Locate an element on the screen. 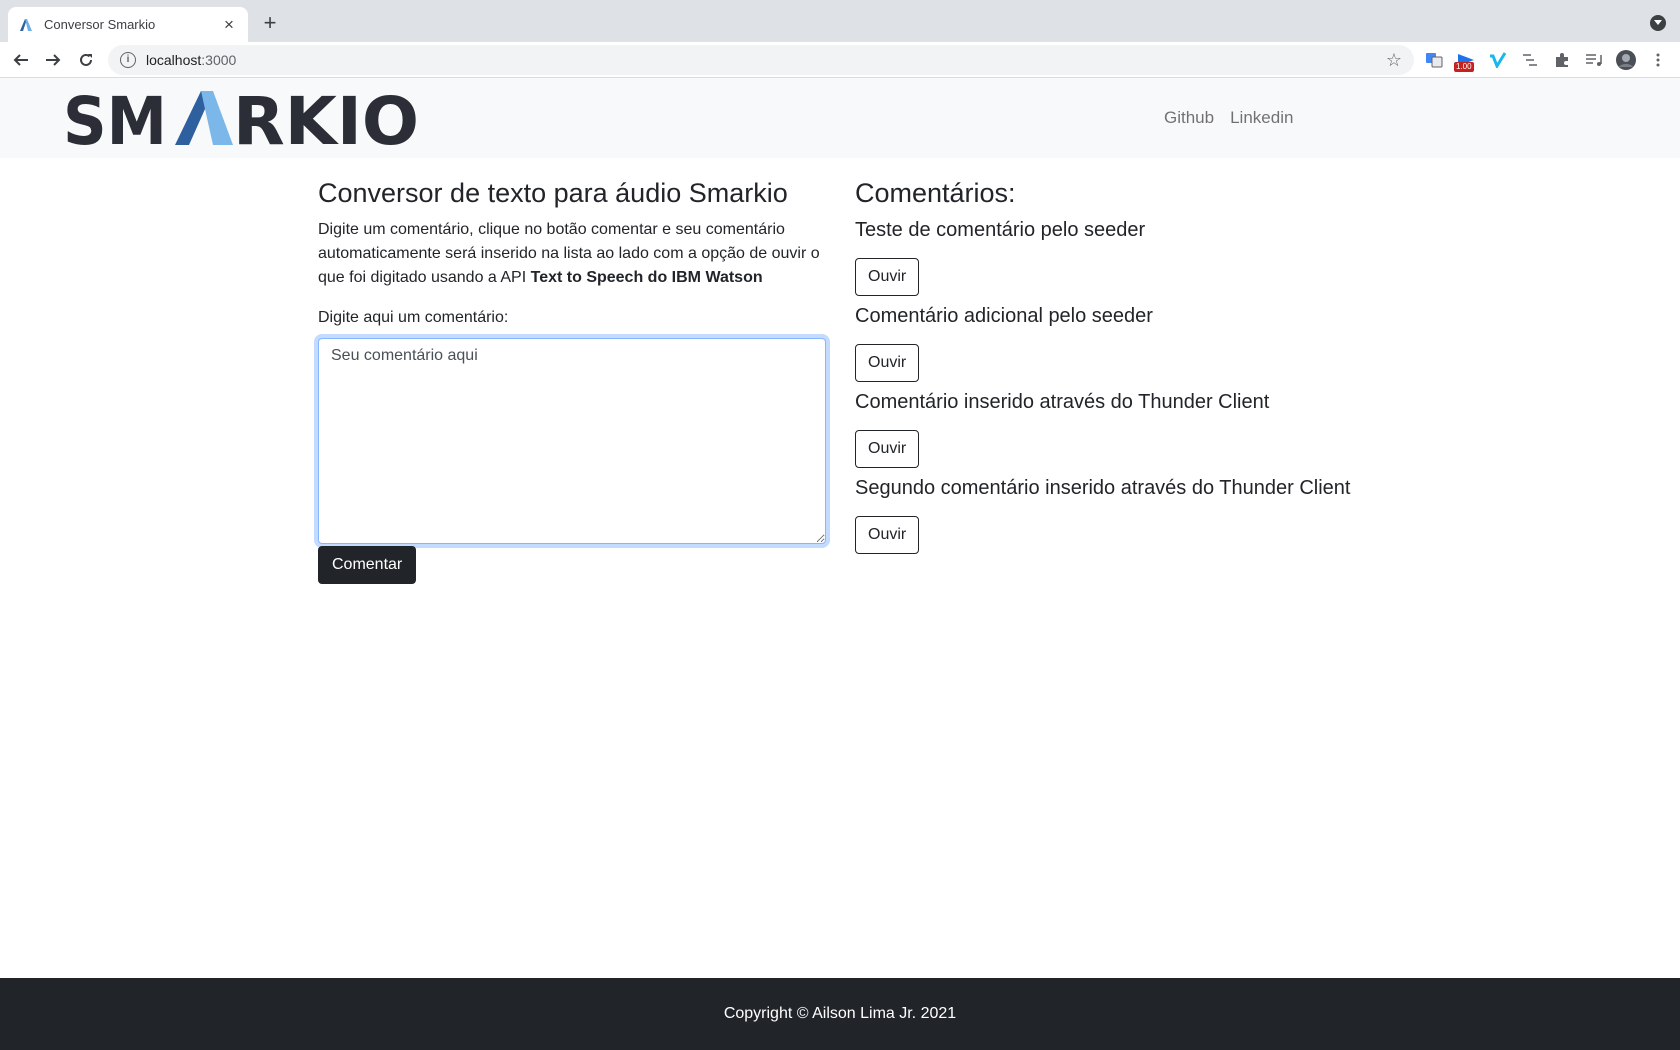 The width and height of the screenshot is (1680, 1050). tab-search-icon is located at coordinates (1658, 23).